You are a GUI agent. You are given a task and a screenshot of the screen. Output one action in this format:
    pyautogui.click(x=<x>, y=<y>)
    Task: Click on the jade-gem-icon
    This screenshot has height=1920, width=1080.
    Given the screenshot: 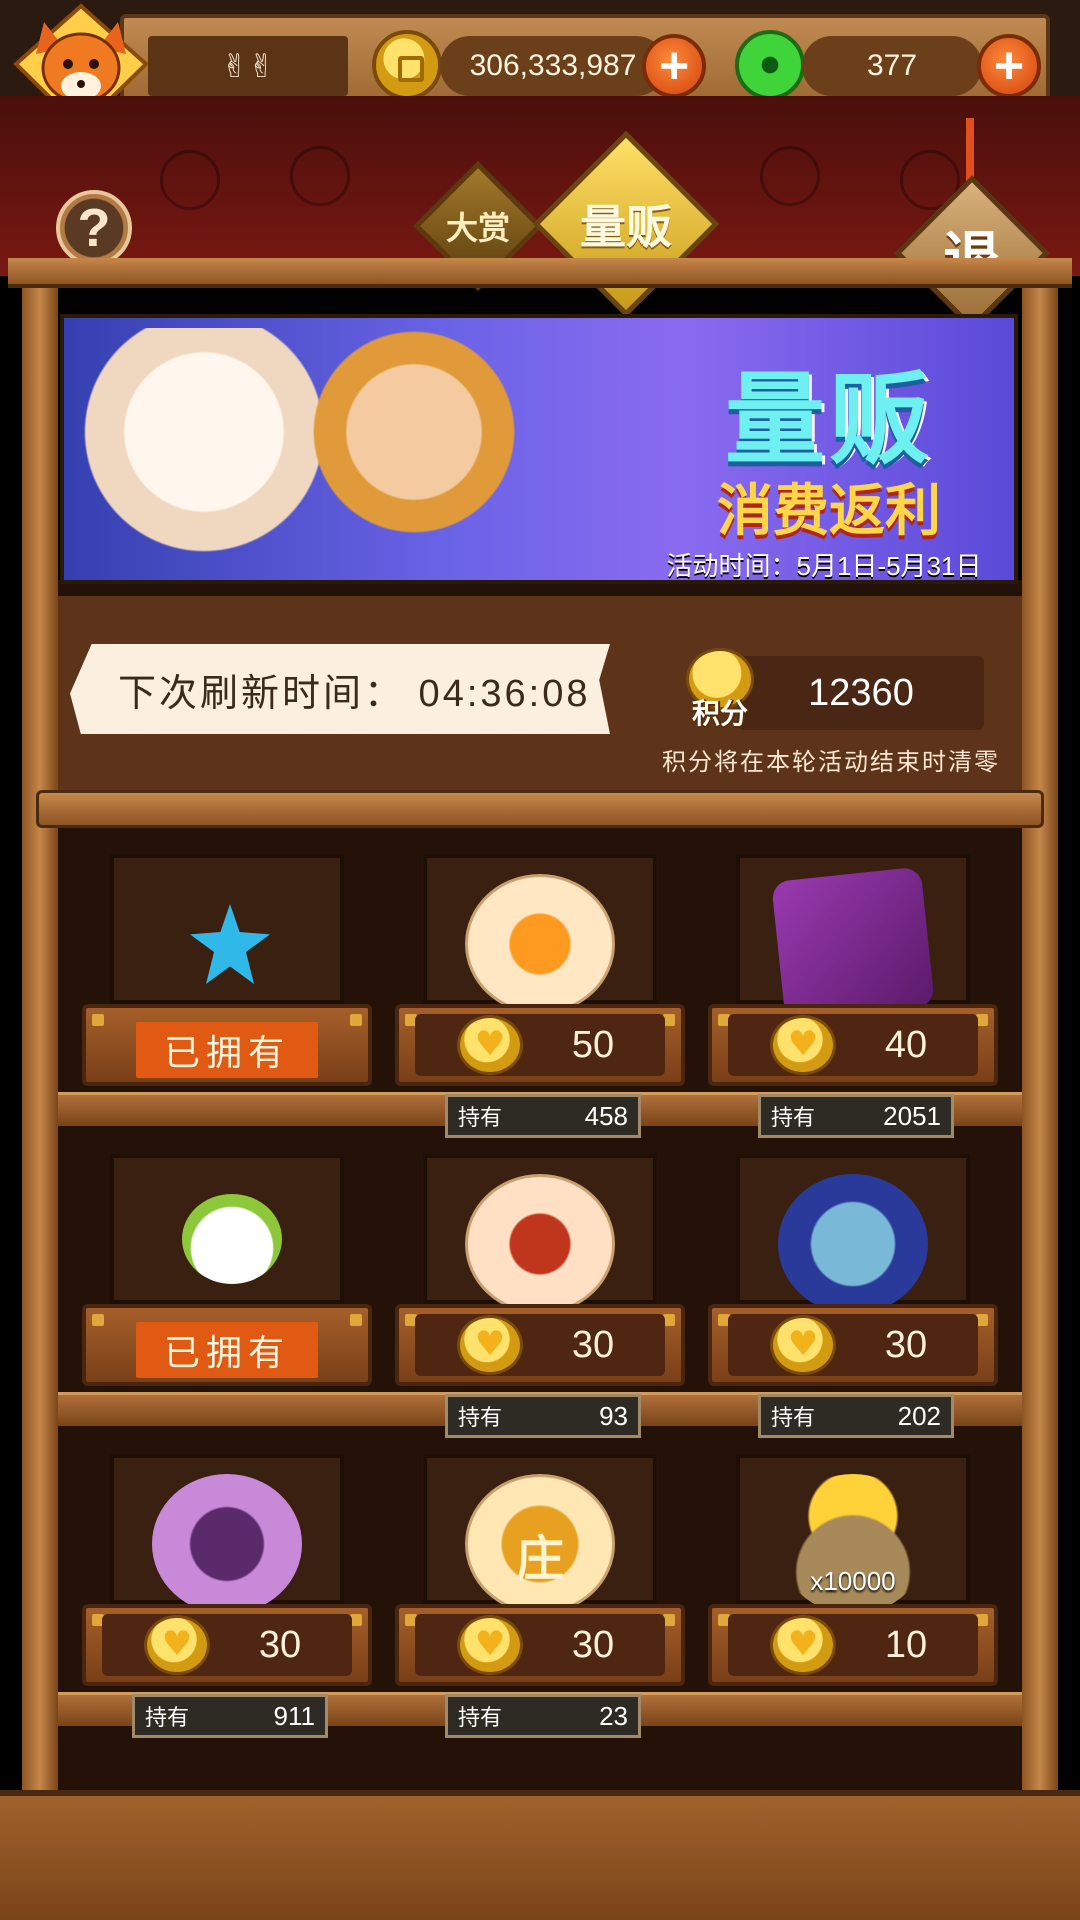 What is the action you would take?
    pyautogui.click(x=770, y=65)
    